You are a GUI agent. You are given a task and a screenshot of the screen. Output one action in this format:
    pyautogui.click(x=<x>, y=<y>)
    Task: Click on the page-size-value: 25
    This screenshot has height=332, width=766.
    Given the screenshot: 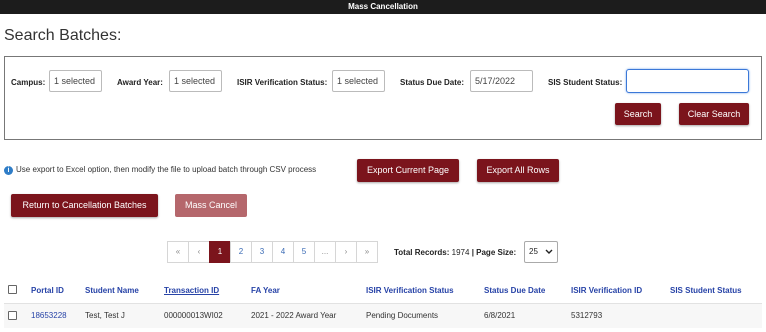 What is the action you would take?
    pyautogui.click(x=533, y=251)
    